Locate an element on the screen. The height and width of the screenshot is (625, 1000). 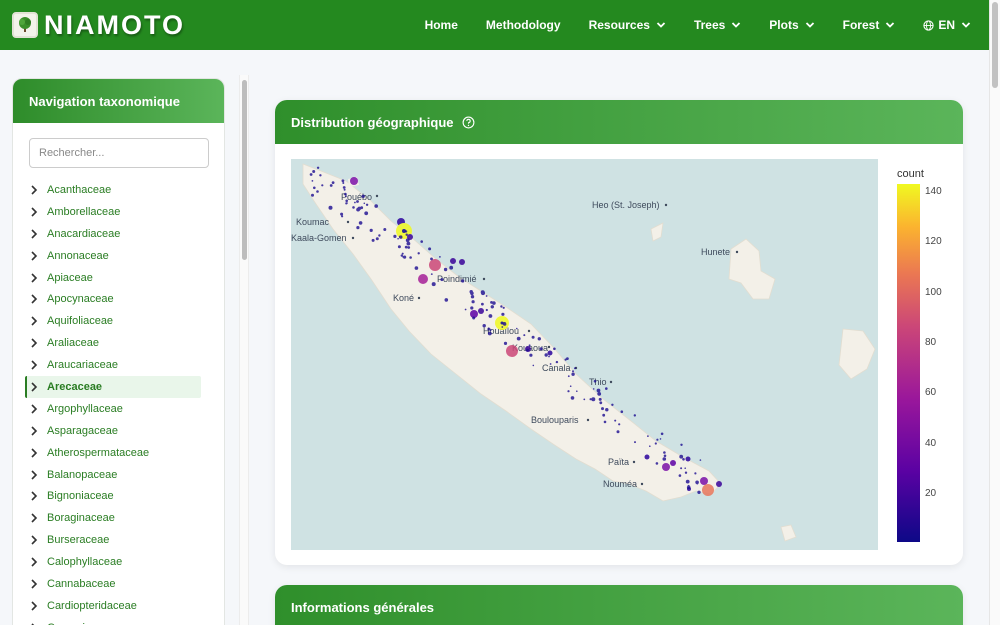
taxon-item: Araucariaceae is located at coordinates (122, 365).